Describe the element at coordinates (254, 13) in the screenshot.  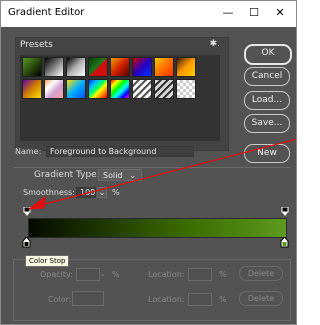
I see `maximize-button: ☐` at that location.